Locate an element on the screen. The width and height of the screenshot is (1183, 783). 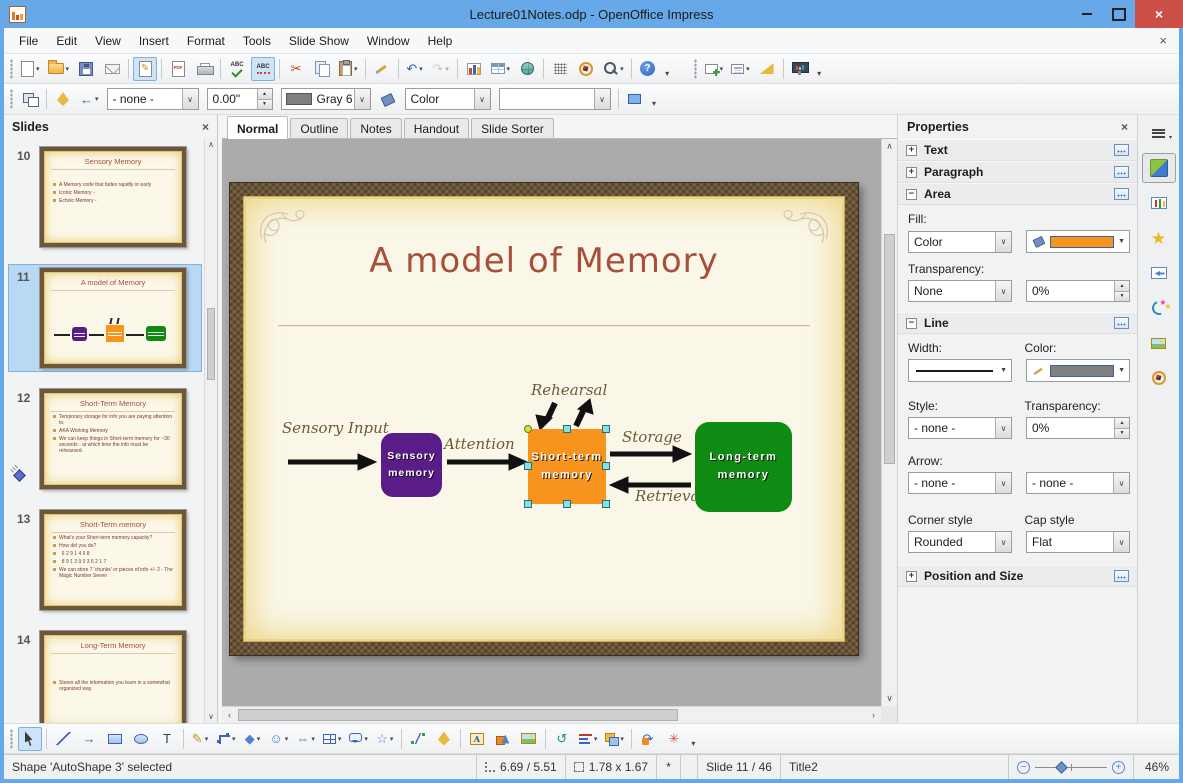
flowchart-button-dropdown: ▾ is located at coordinates (340, 739).